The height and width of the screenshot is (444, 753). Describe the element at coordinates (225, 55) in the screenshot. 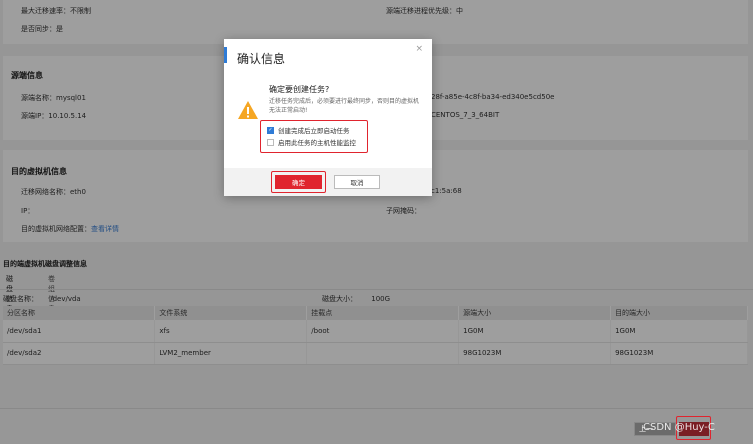

I see `dialog-accent-bar` at that location.